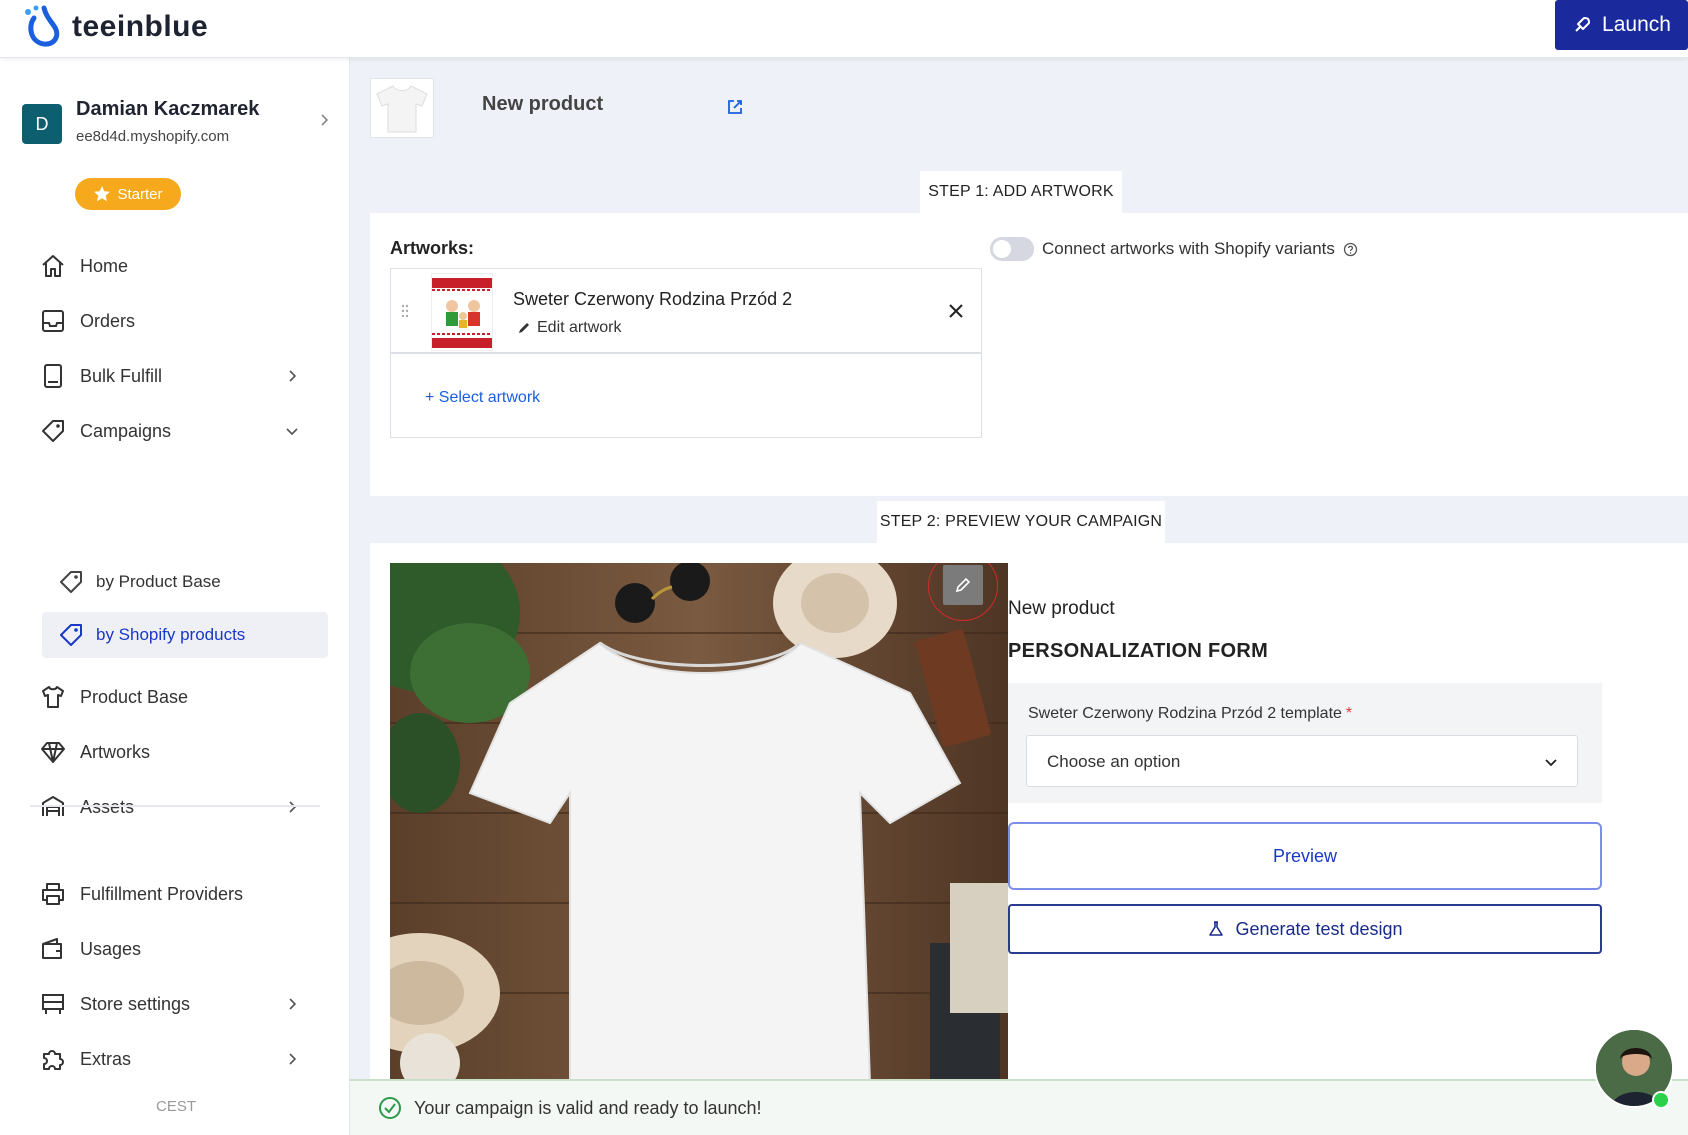 Image resolution: width=1688 pixels, height=1135 pixels. What do you see at coordinates (174, 431) in the screenshot?
I see `sidebar-item-campaigns: Campaigns` at bounding box center [174, 431].